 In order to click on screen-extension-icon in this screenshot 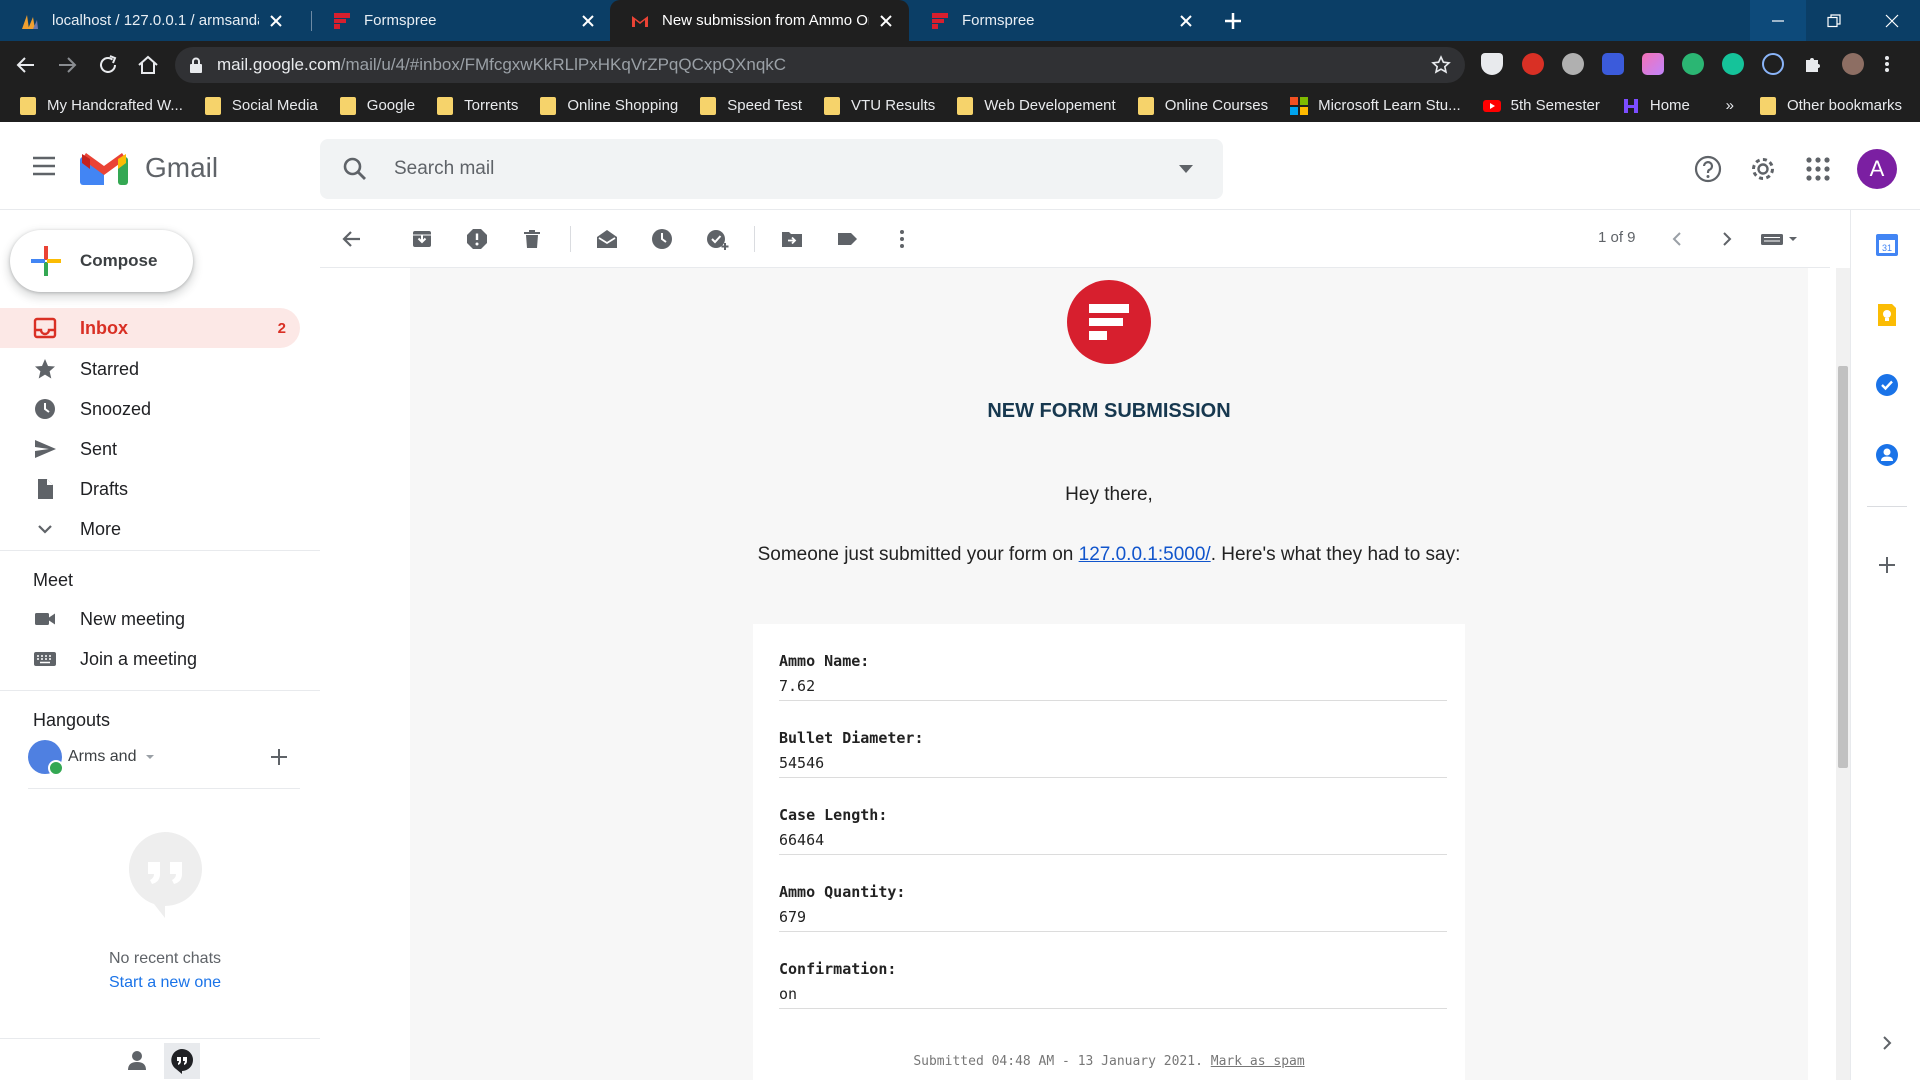, I will do `click(1613, 64)`.